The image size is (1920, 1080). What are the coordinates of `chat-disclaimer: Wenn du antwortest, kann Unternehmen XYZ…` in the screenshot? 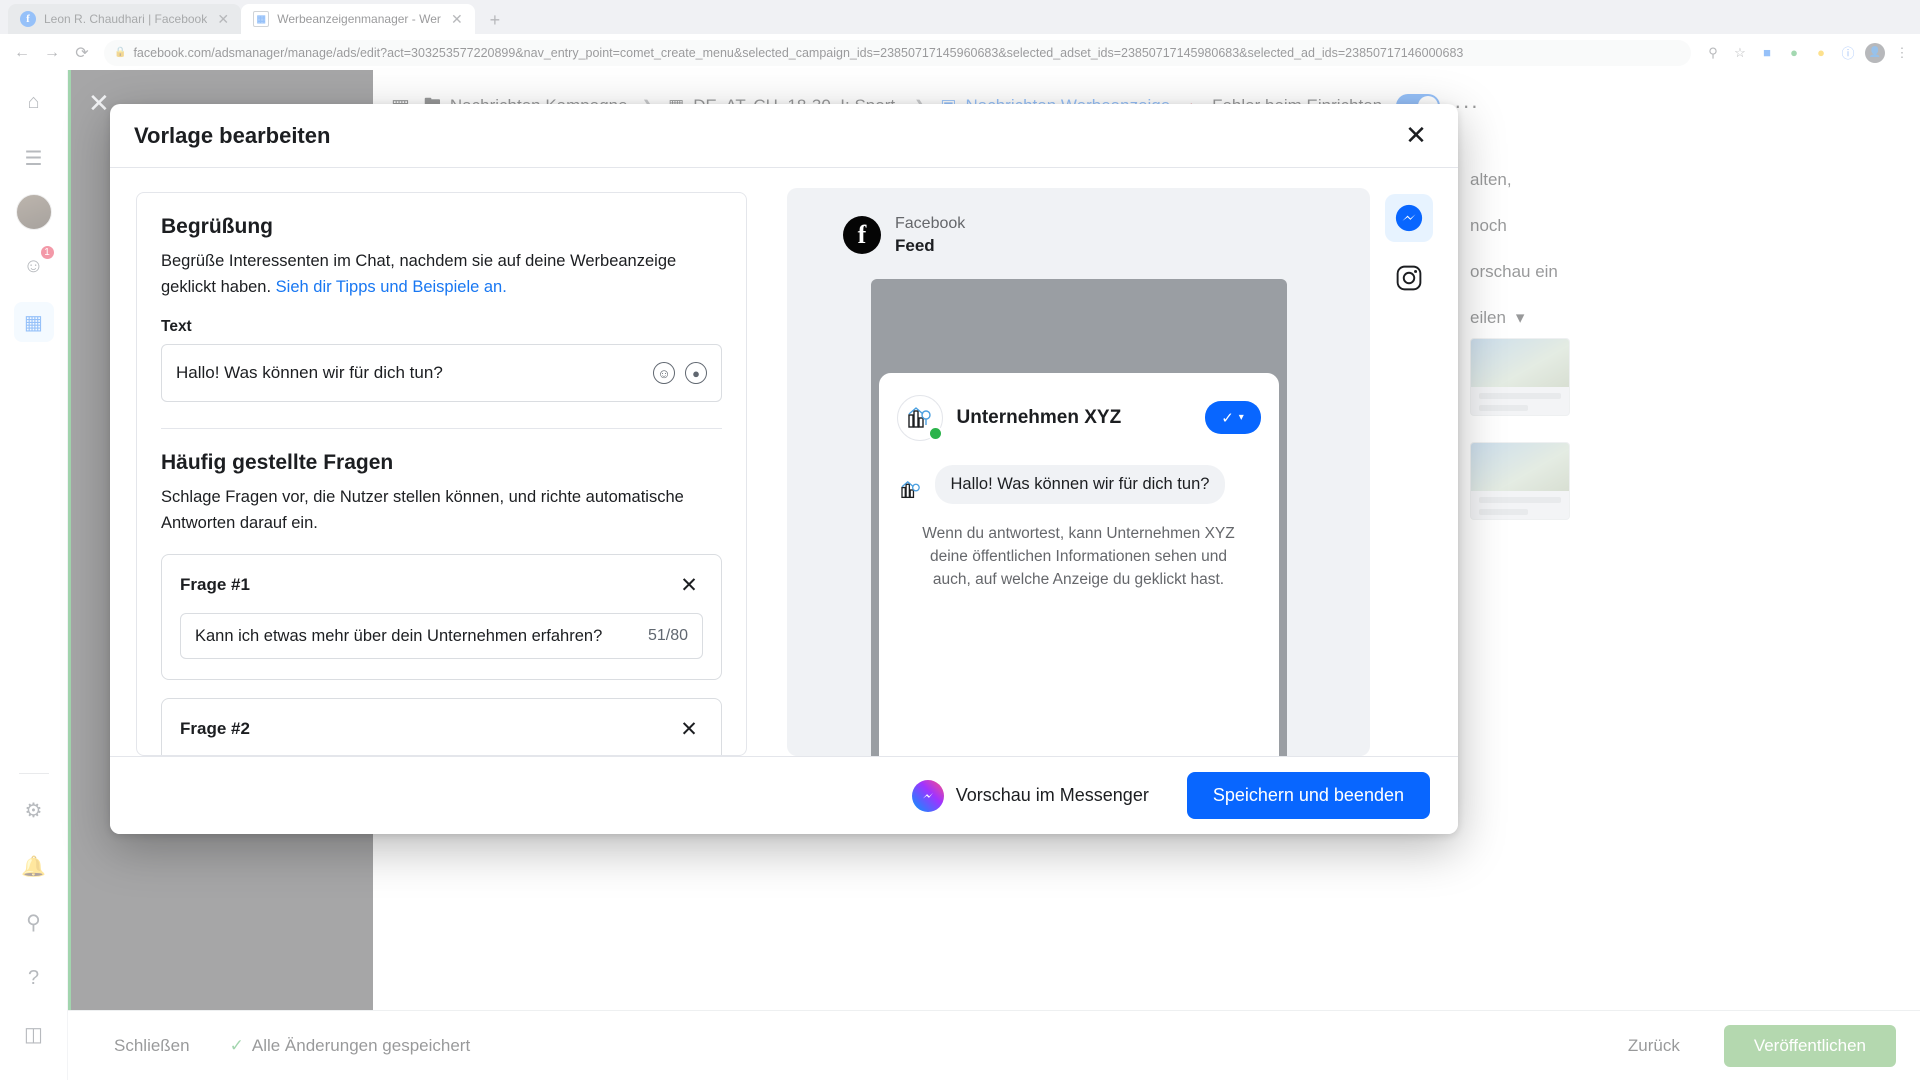 It's located at (1078, 556).